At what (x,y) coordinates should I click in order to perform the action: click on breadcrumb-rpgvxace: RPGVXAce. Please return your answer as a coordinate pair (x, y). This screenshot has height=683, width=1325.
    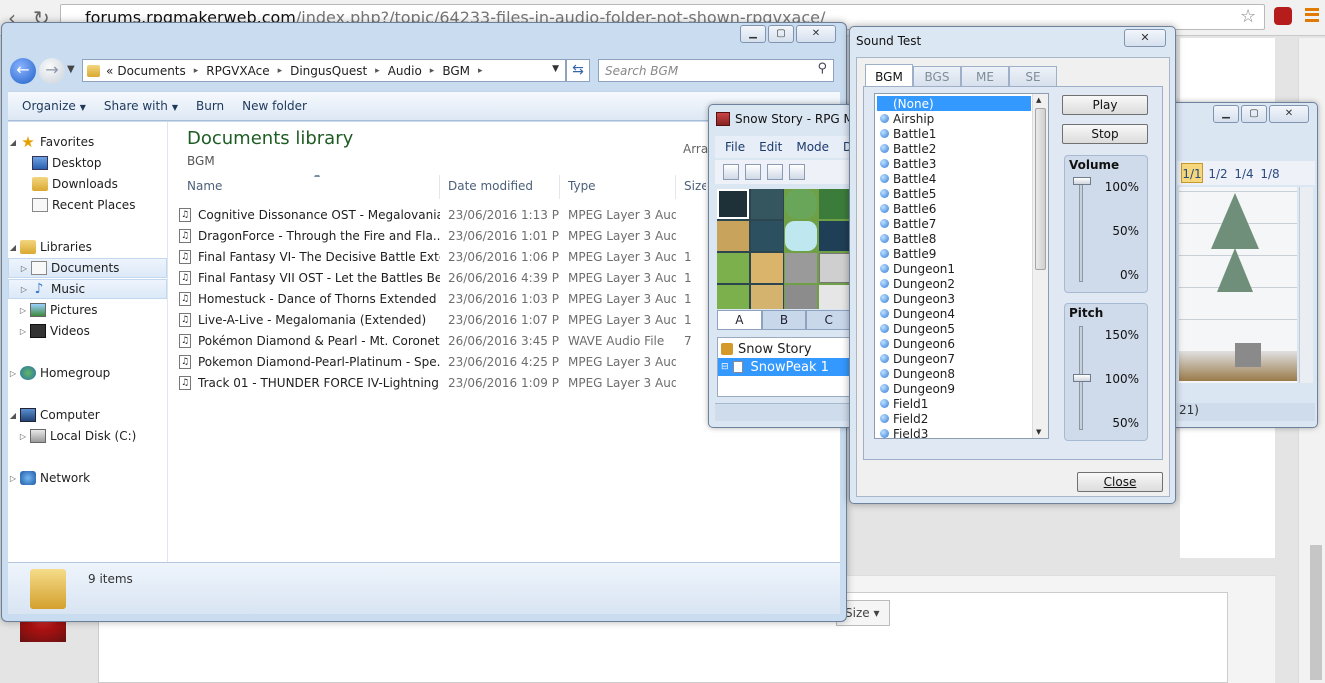
    Looking at the image, I should click on (237, 71).